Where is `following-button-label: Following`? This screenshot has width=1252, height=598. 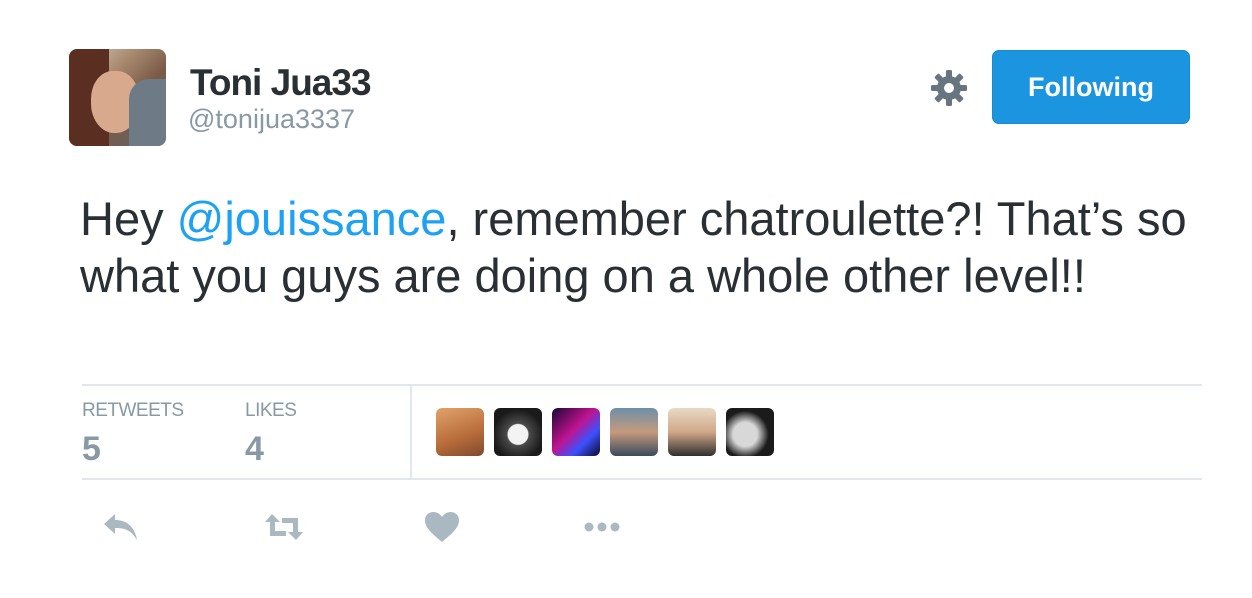 following-button-label: Following is located at coordinates (1091, 86).